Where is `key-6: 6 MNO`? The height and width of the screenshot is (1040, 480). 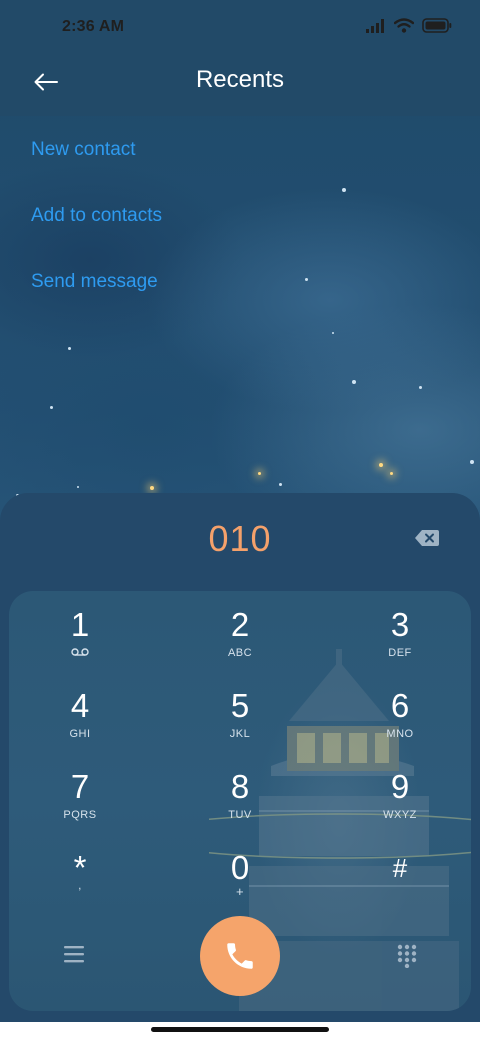
key-6: 6 MNO is located at coordinates (400, 723).